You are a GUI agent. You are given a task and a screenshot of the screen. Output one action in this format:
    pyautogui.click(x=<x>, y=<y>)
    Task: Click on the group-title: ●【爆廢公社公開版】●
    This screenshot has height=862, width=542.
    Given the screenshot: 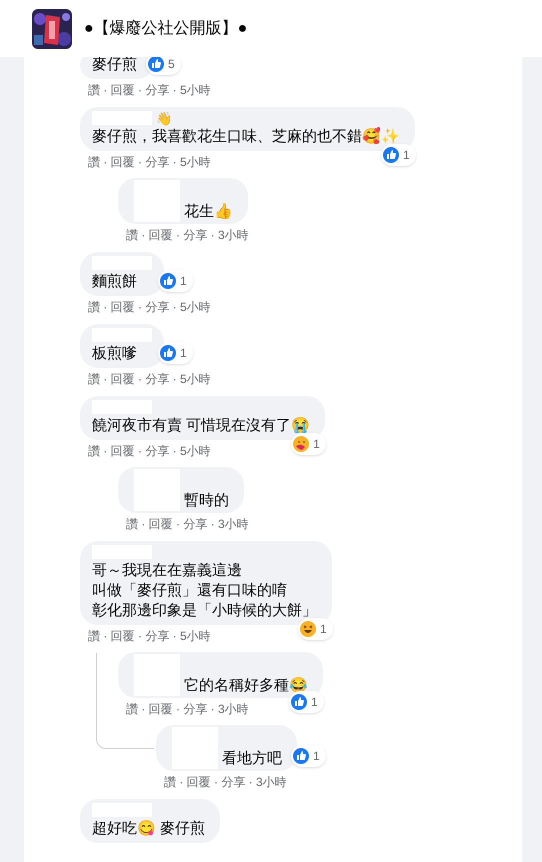 What is the action you would take?
    pyautogui.click(x=166, y=28)
    